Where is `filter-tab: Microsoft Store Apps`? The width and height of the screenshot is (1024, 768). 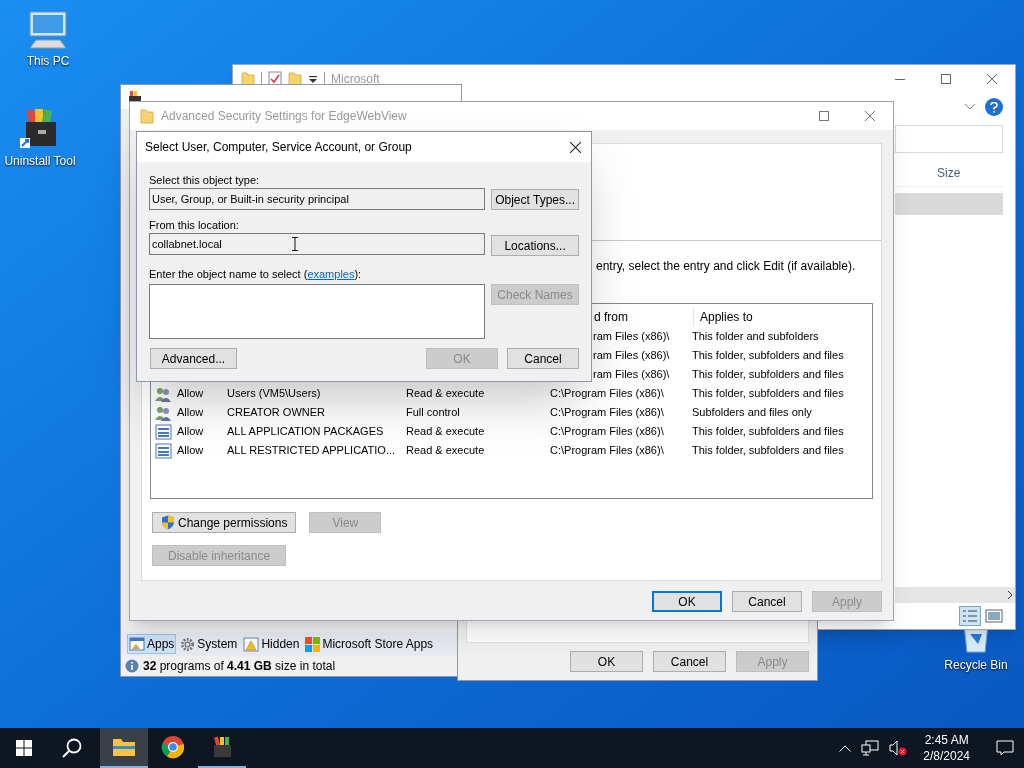 filter-tab: Microsoft Store Apps is located at coordinates (369, 644).